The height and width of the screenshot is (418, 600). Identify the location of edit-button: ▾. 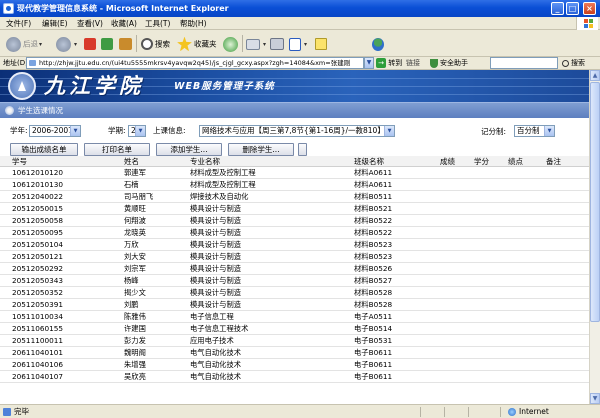
(298, 43).